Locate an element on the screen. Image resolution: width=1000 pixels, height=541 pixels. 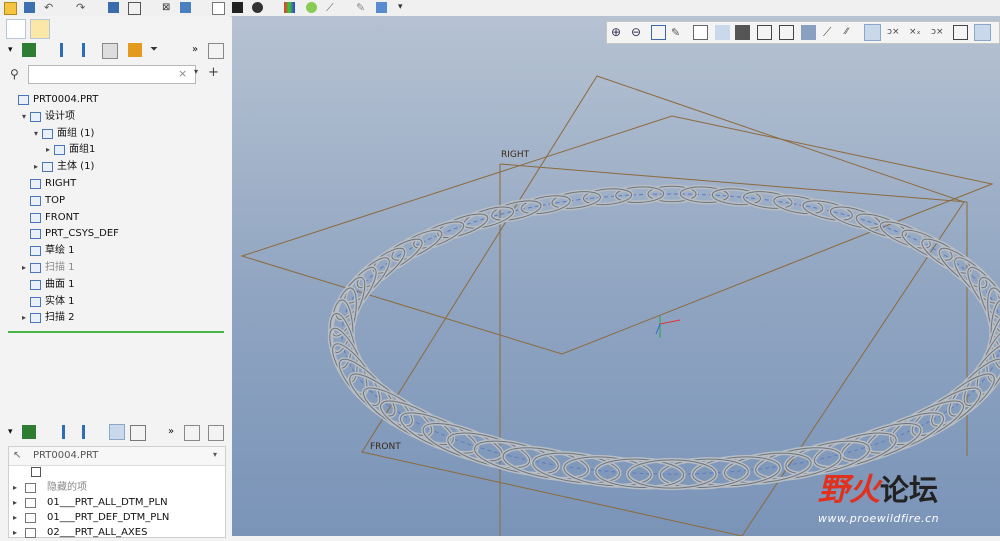
layer-item: ▸ 01___PRT_DEF_DTM_PLN is located at coordinates (119, 518).